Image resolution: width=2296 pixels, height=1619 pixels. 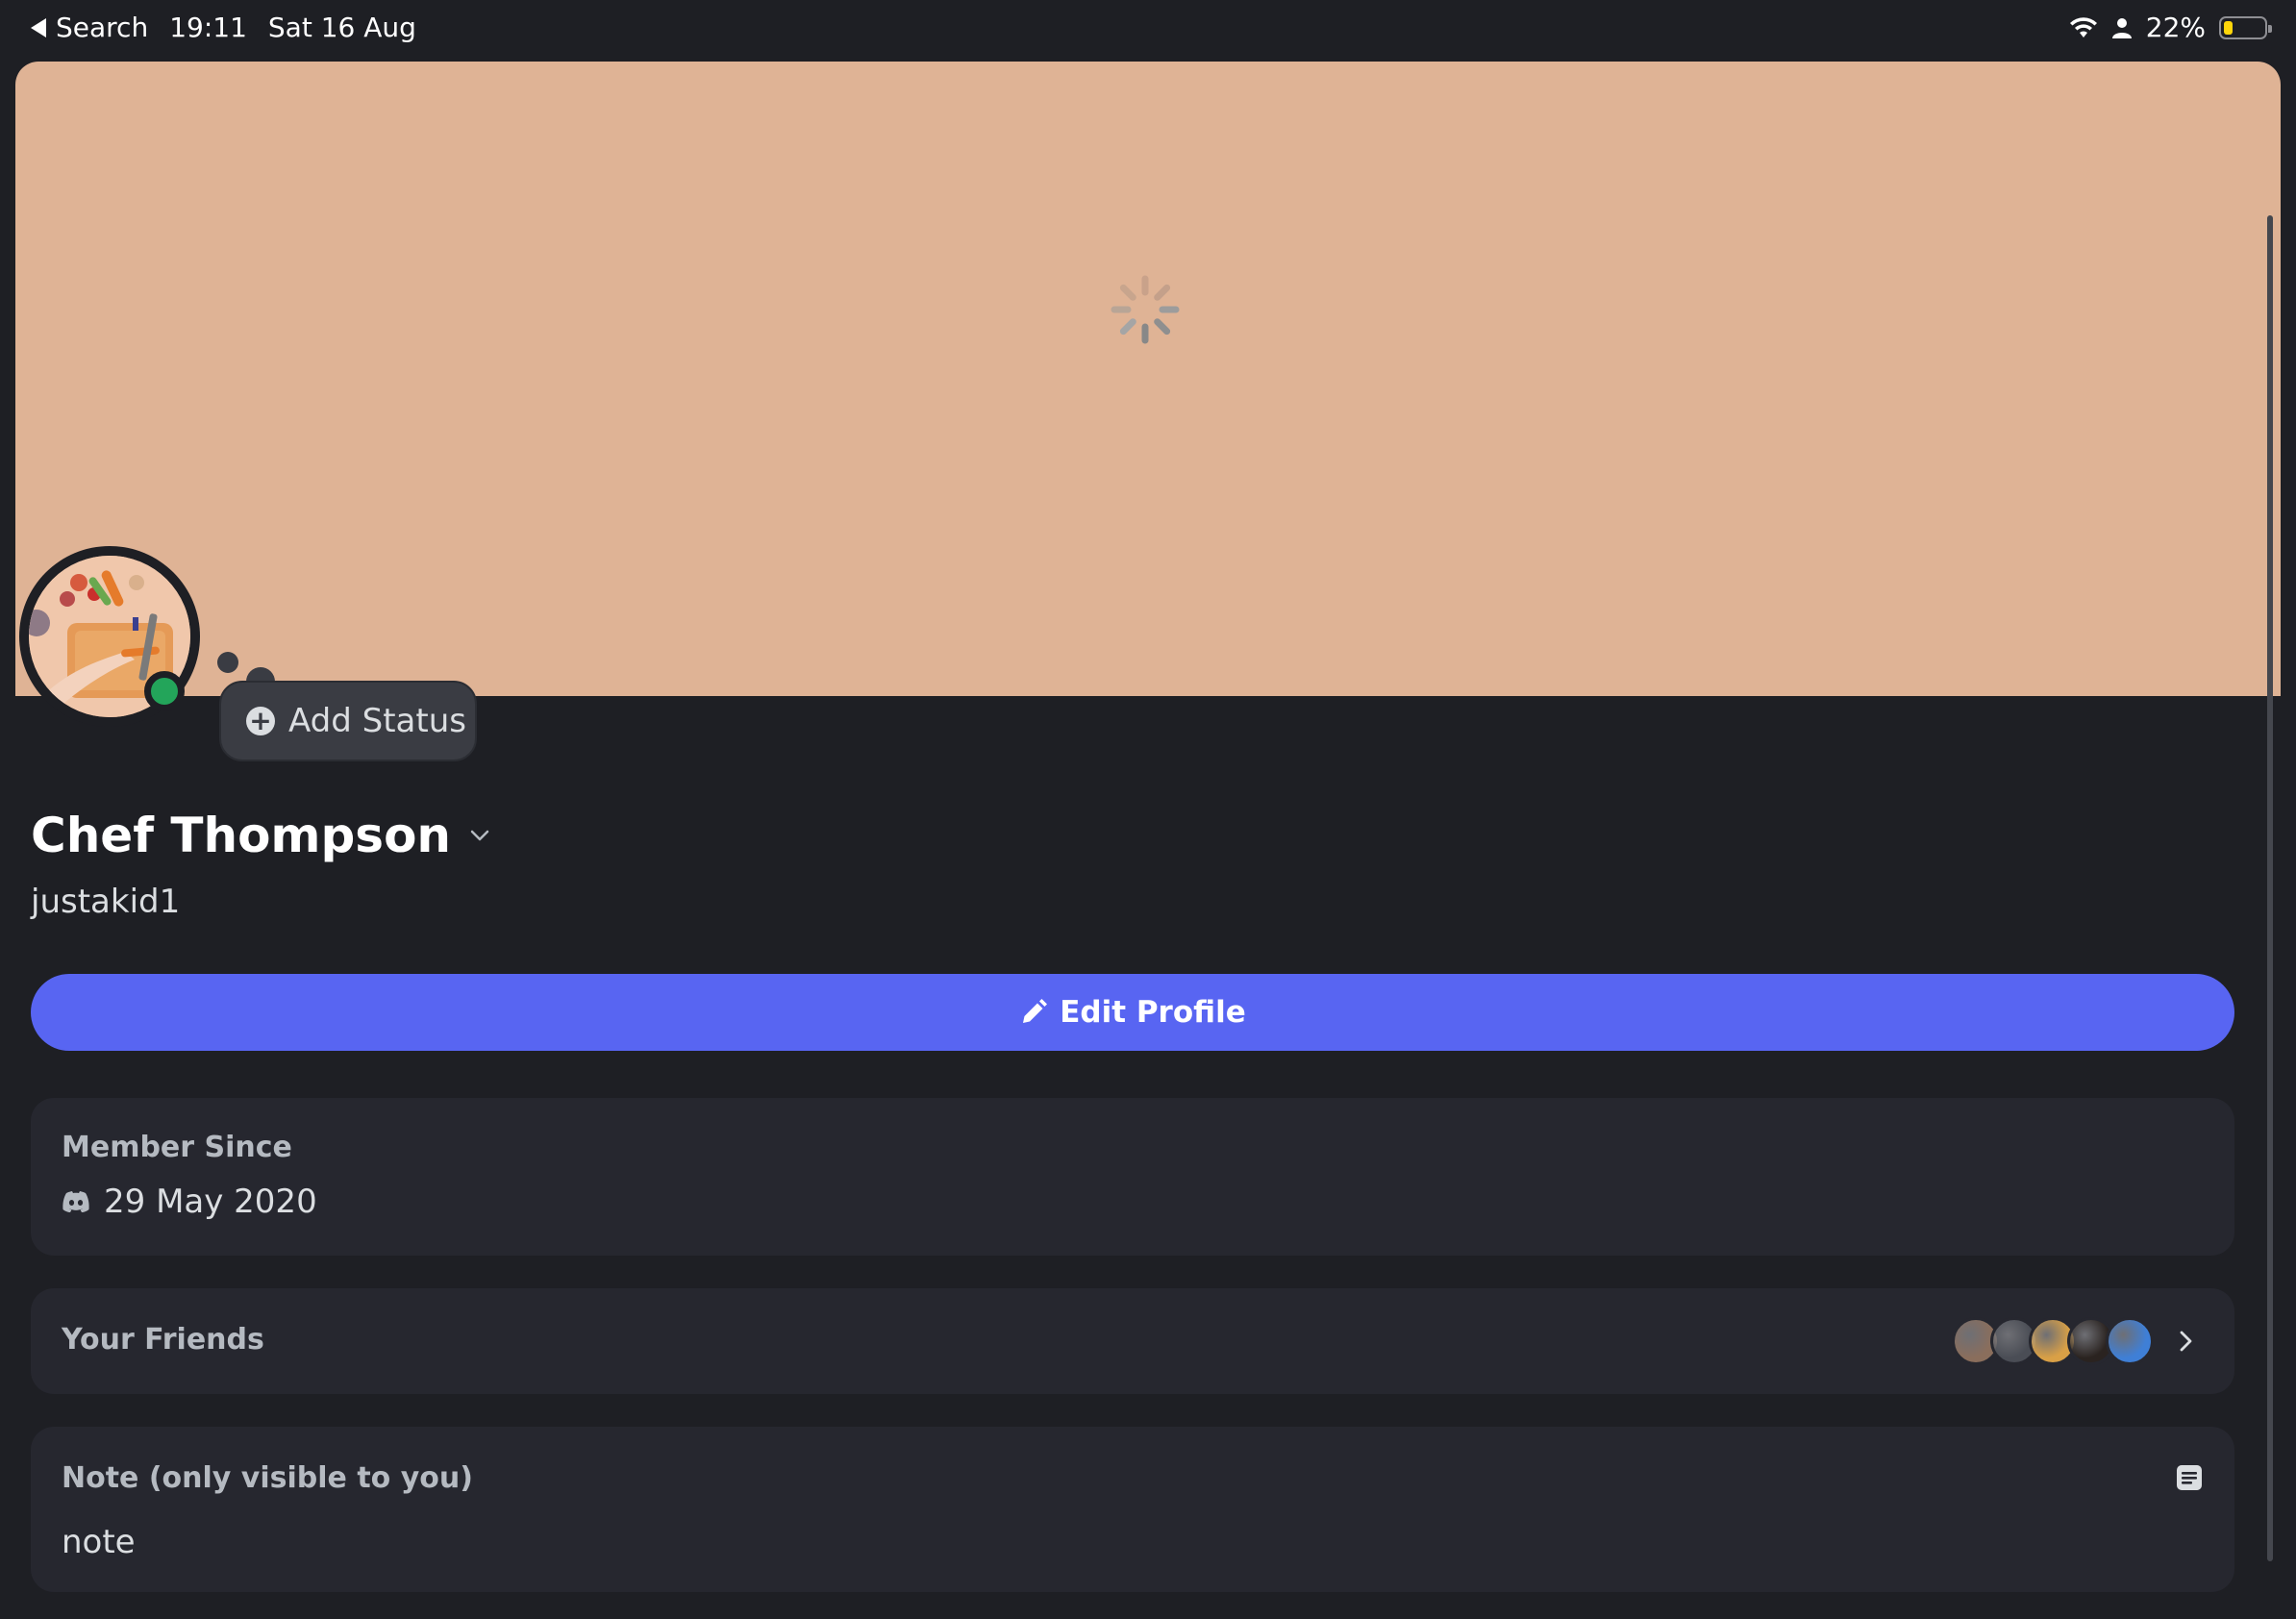 What do you see at coordinates (208, 28) in the screenshot?
I see `status-time: 19:11` at bounding box center [208, 28].